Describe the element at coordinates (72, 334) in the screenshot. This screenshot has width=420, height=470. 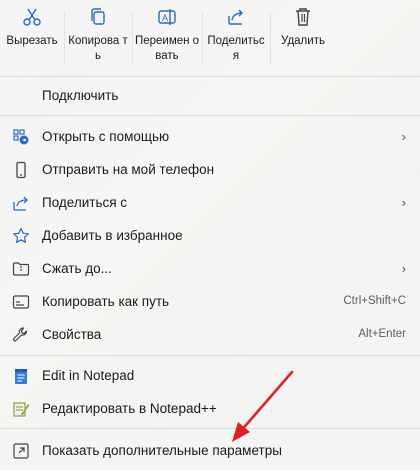
I see `properties-label: Свойства` at that location.